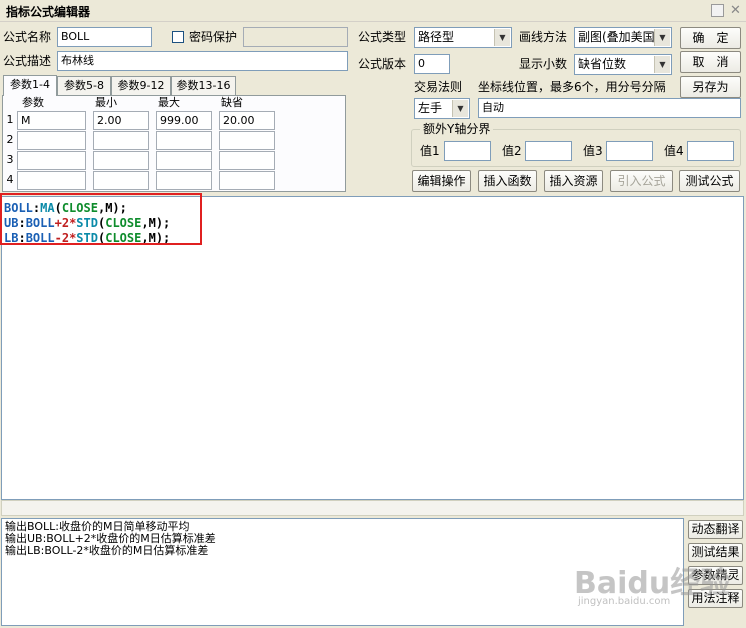  I want to click on param-header-default: 缺省, so click(232, 102).